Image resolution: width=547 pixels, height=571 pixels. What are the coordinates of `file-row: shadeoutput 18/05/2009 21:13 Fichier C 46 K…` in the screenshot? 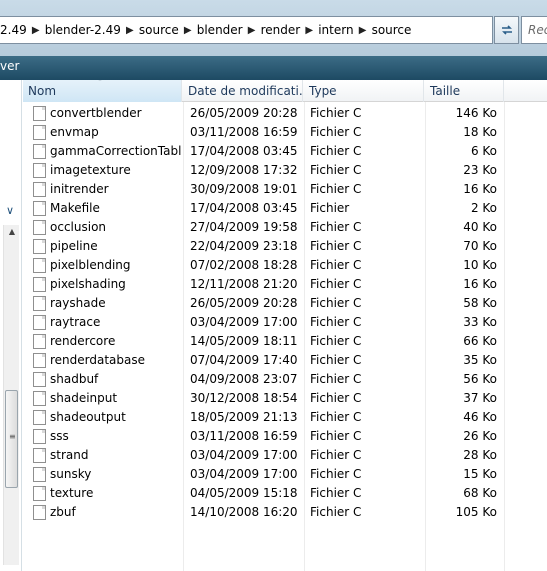 It's located at (285, 417).